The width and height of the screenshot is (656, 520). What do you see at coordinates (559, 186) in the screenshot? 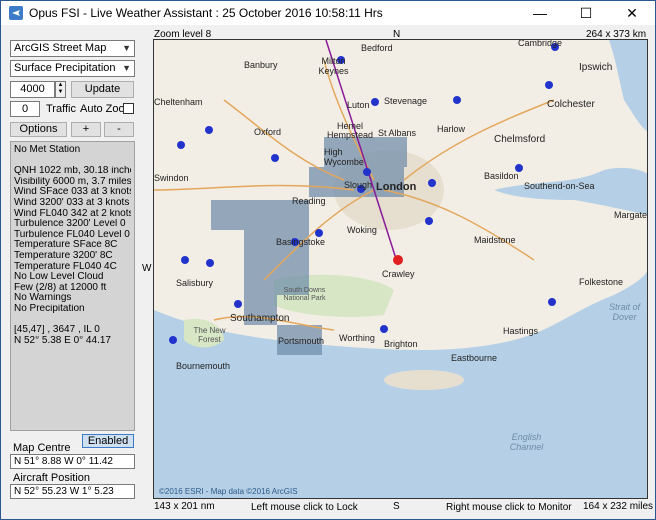
I see `place-label: Southend-on-Sea` at bounding box center [559, 186].